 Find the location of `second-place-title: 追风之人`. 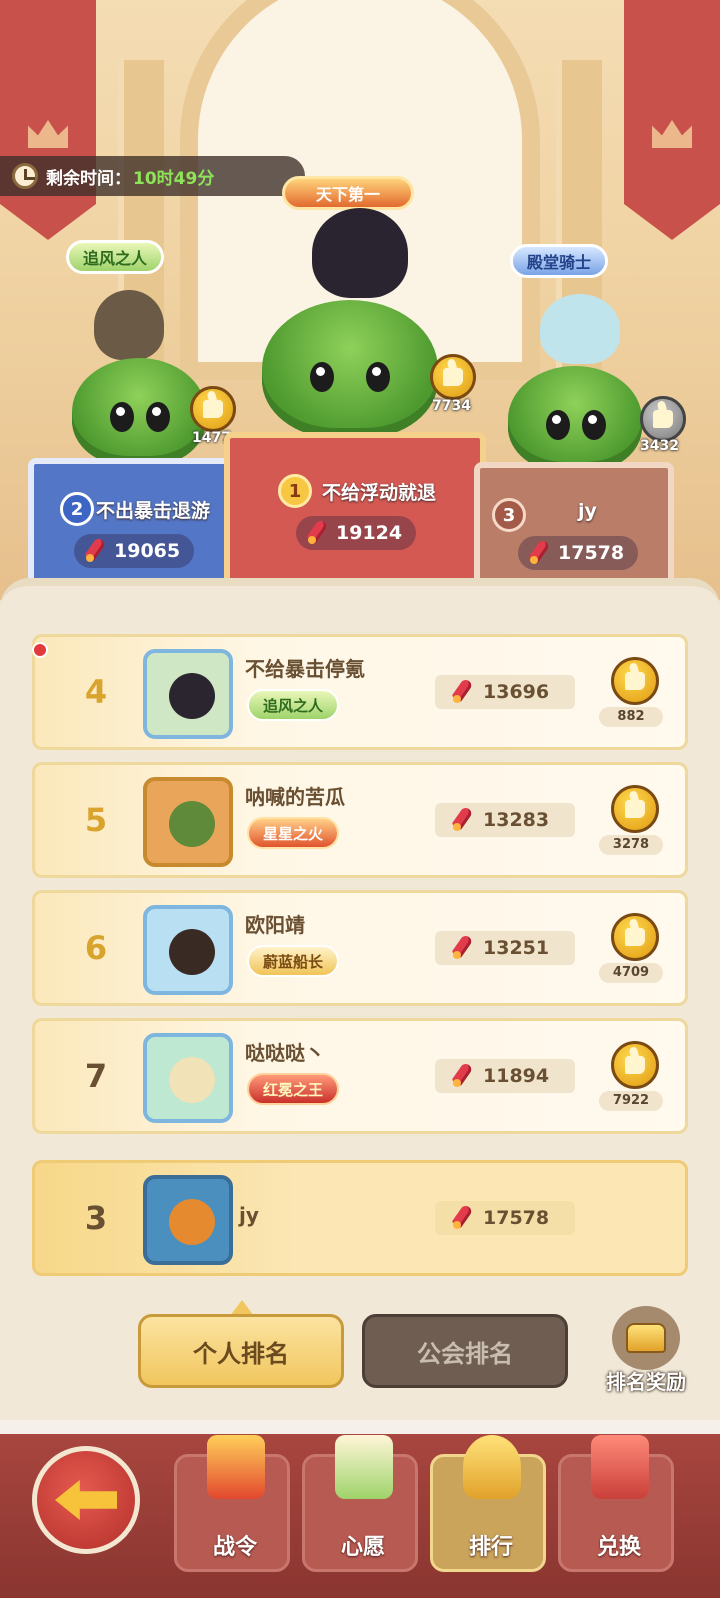

second-place-title: 追风之人 is located at coordinates (115, 257).